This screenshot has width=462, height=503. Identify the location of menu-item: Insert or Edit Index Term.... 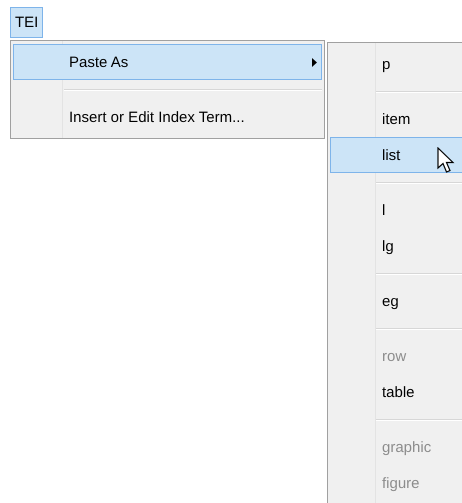
(167, 117).